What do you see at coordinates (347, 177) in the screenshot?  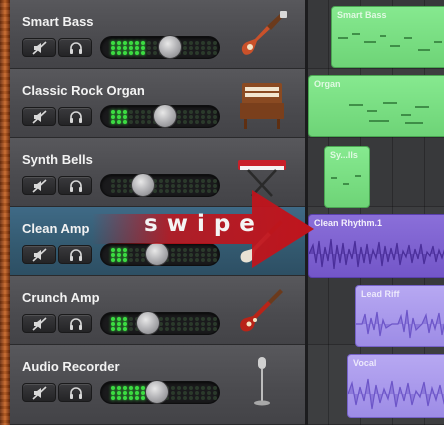 I see `region-synth-bells: Sy...lls` at bounding box center [347, 177].